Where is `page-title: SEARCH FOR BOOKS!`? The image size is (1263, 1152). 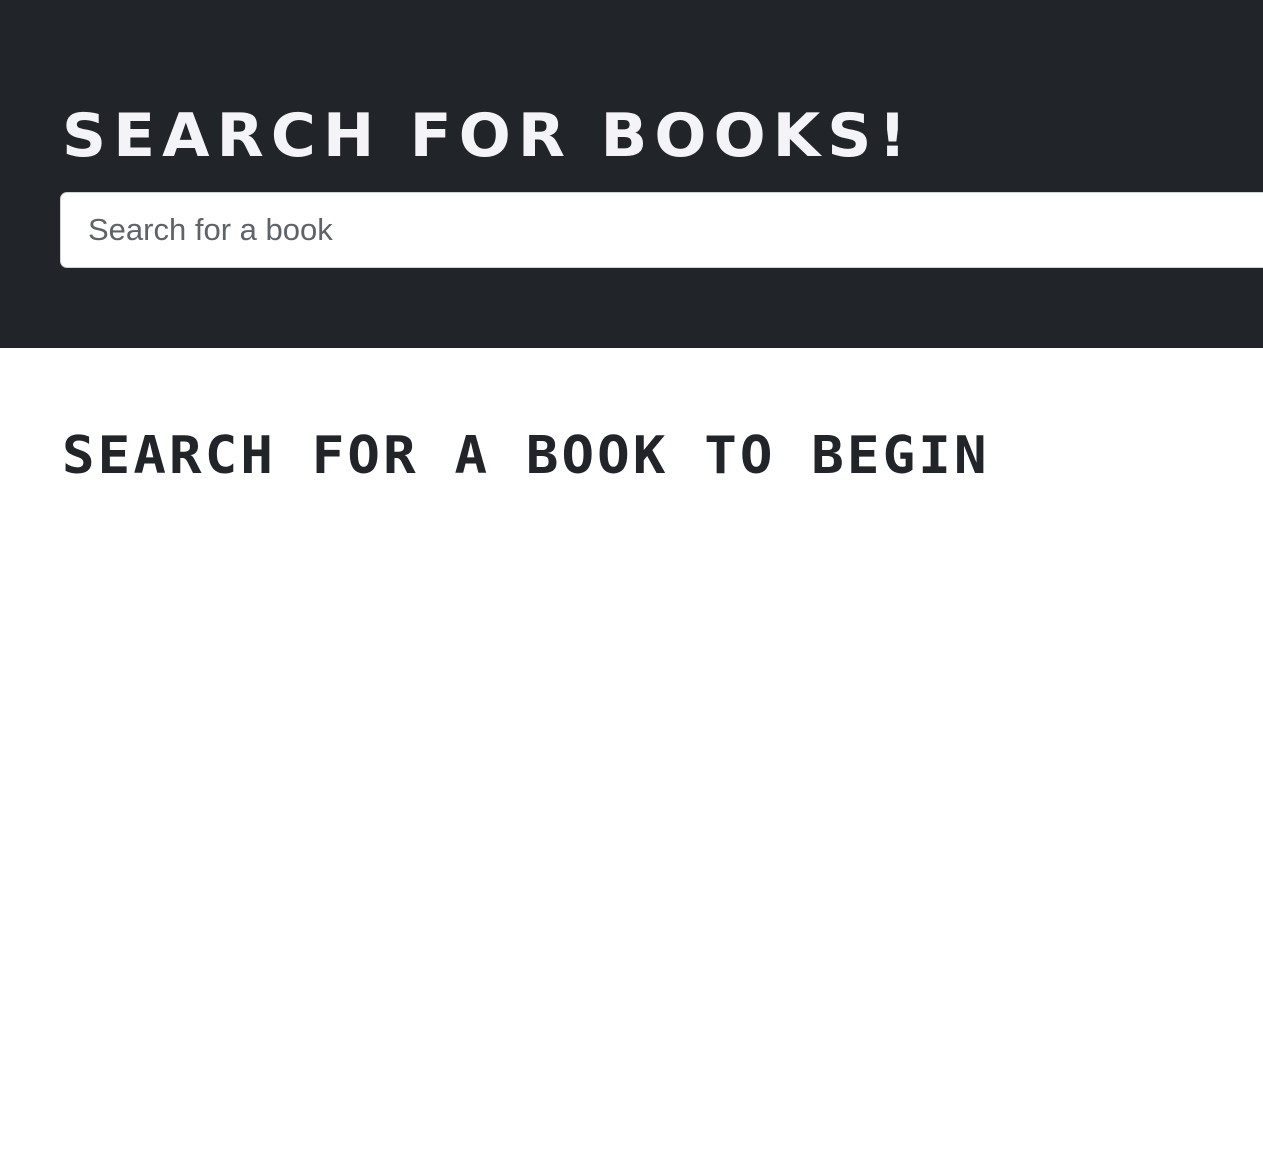
page-title: SEARCH FOR BOOKS! is located at coordinates (488, 136).